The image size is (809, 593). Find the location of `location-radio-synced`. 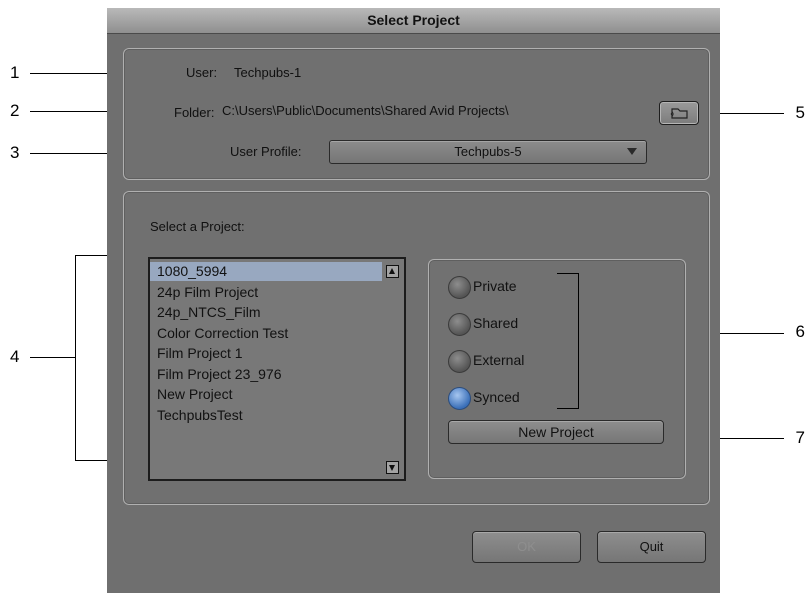

location-radio-synced is located at coordinates (459, 398).